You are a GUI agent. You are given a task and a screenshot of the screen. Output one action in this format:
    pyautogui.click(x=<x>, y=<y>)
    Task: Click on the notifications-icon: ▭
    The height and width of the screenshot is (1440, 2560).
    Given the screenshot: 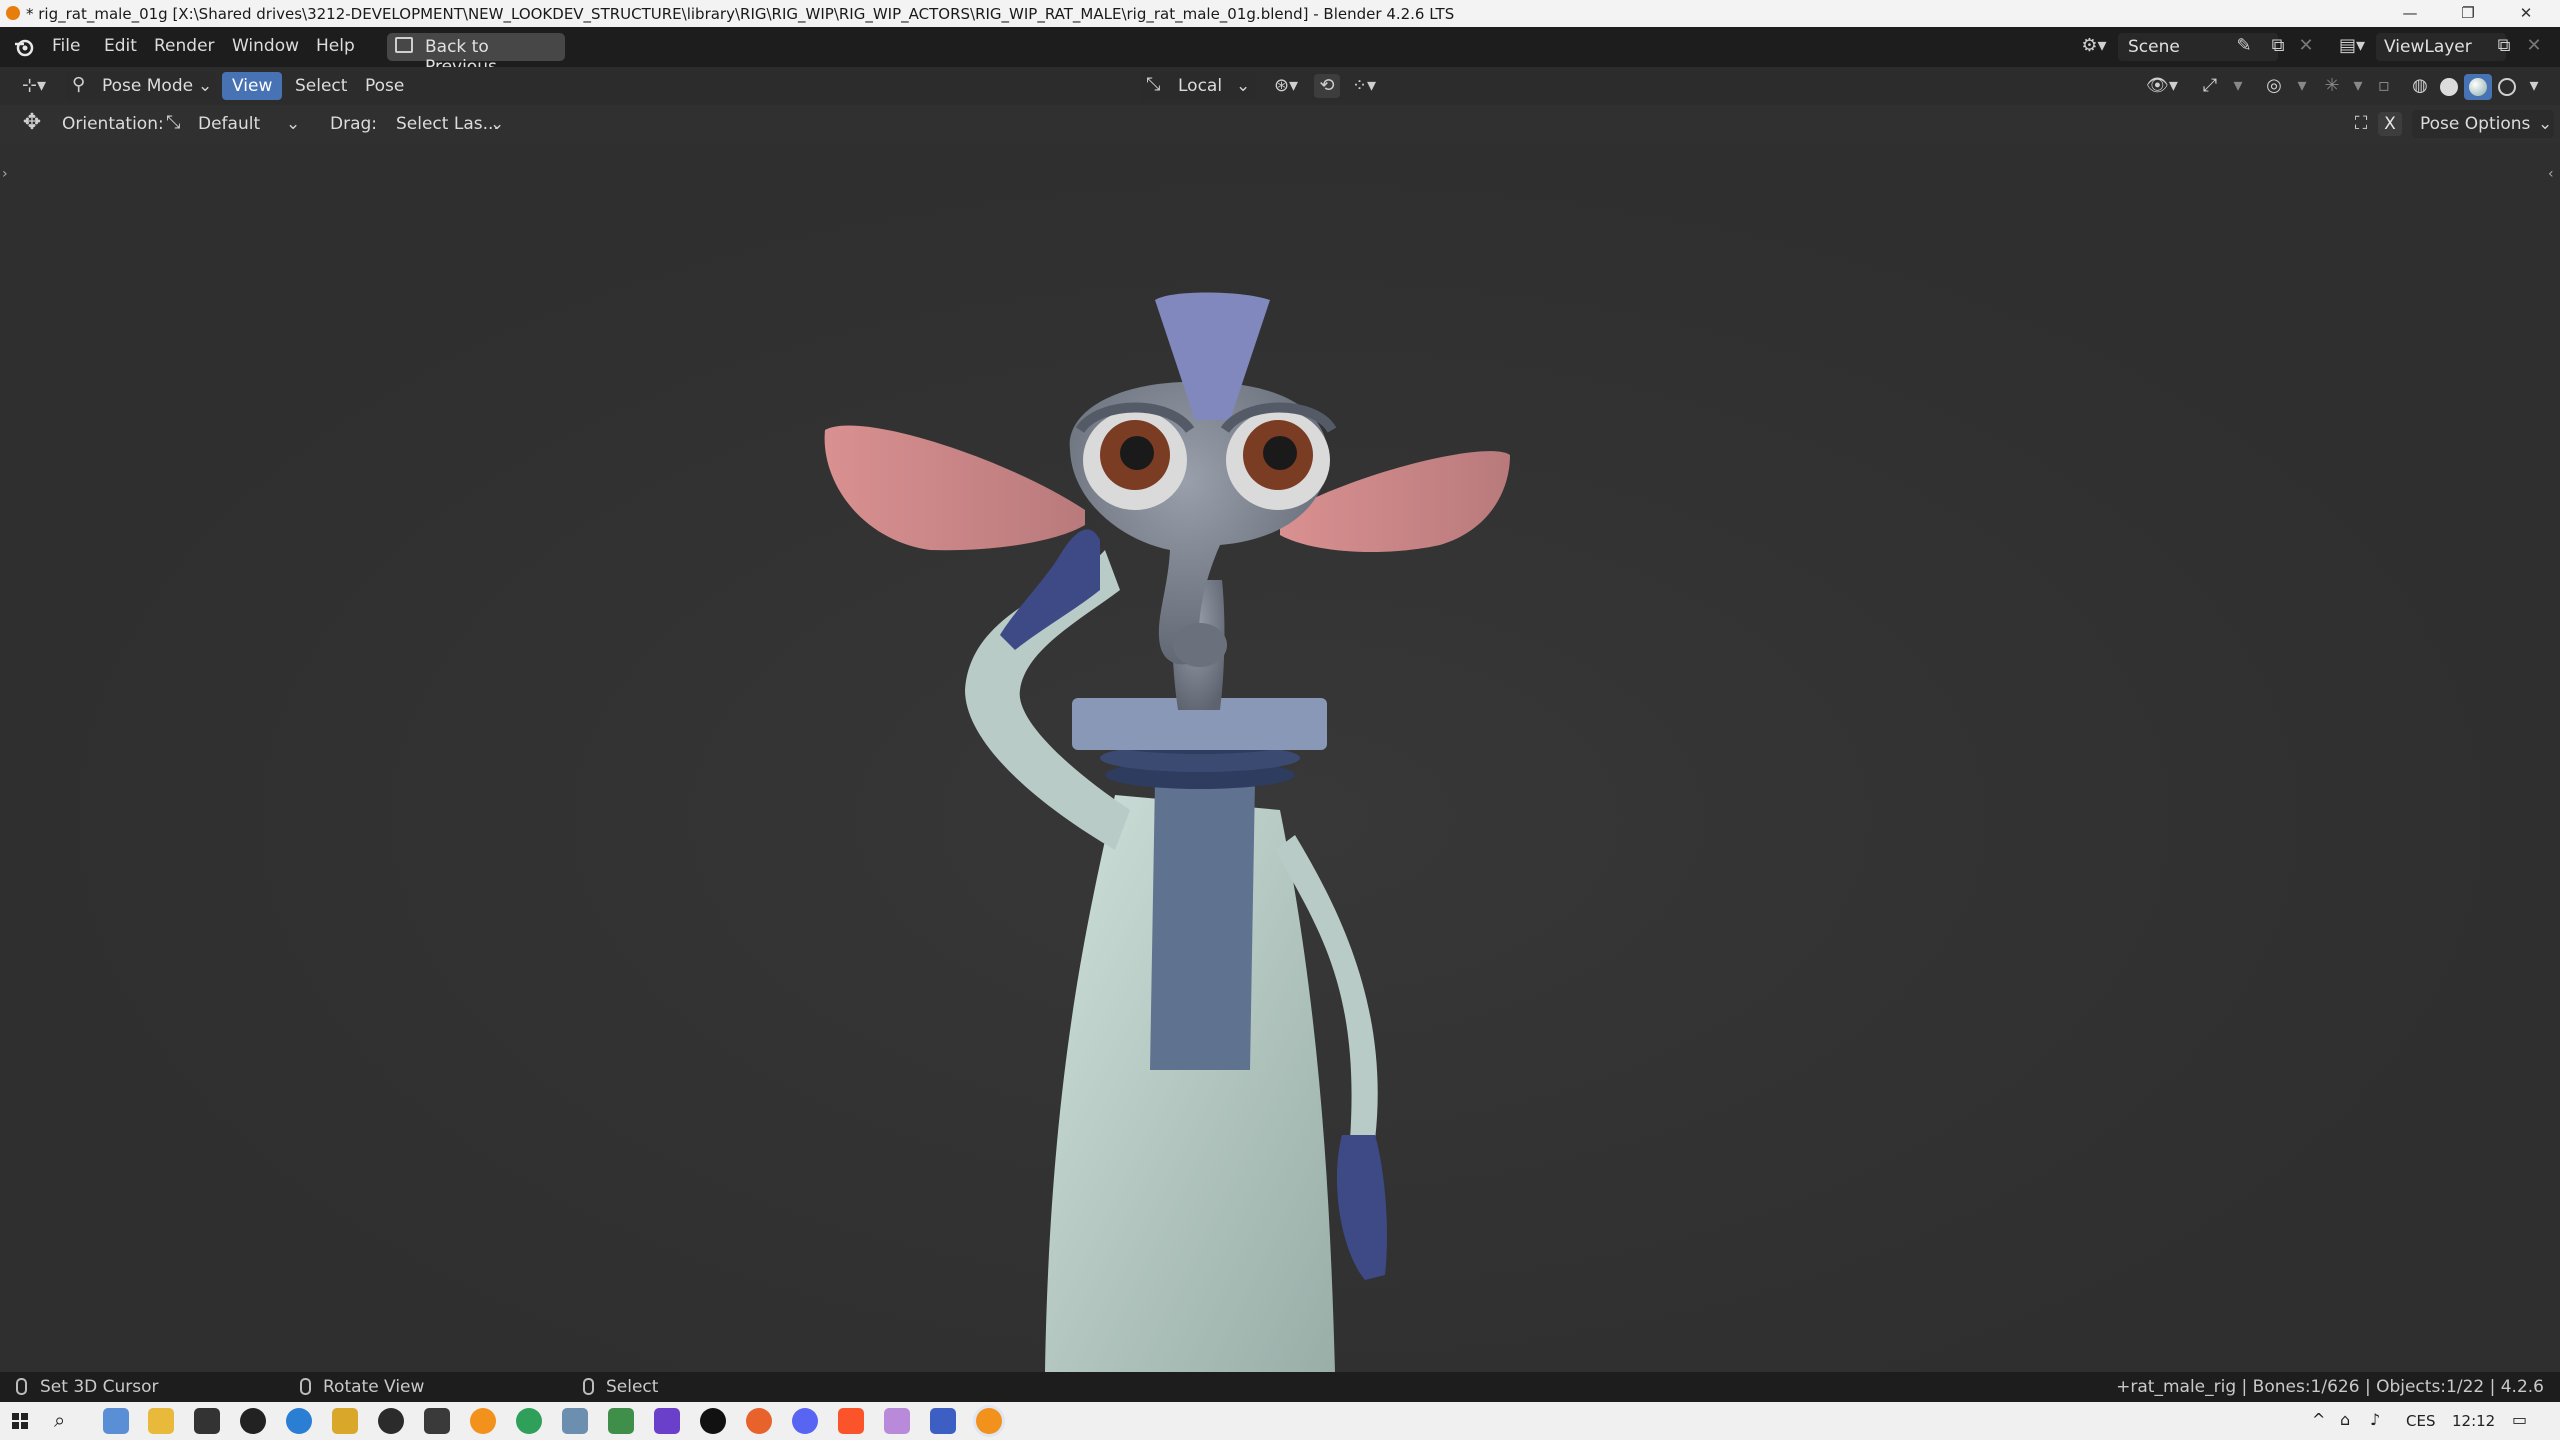 What is the action you would take?
    pyautogui.click(x=2519, y=1419)
    